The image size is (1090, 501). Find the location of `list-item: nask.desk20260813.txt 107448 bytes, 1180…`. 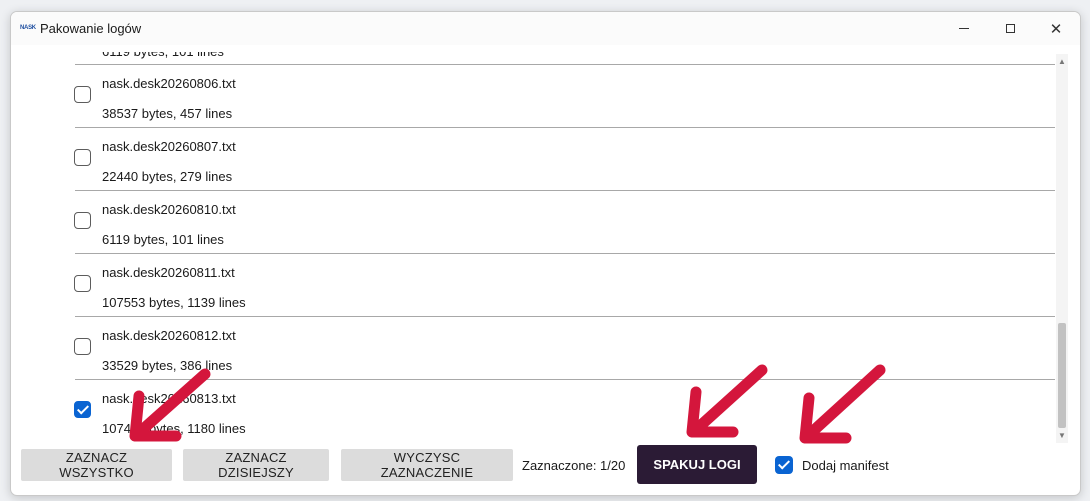

list-item: nask.desk20260813.txt 107448 bytes, 1180… is located at coordinates (564, 410).